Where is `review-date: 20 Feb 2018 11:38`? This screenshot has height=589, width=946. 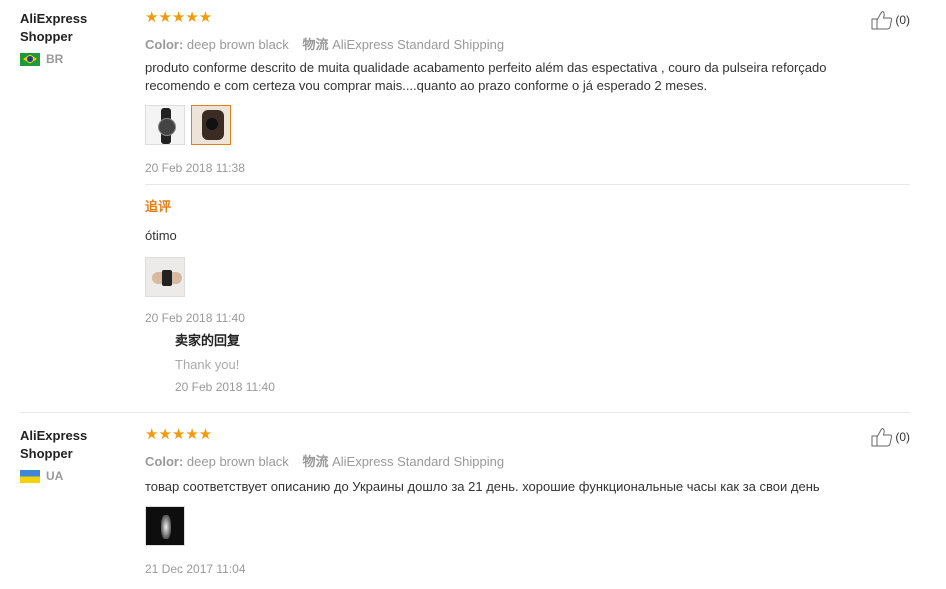 review-date: 20 Feb 2018 11:38 is located at coordinates (195, 168).